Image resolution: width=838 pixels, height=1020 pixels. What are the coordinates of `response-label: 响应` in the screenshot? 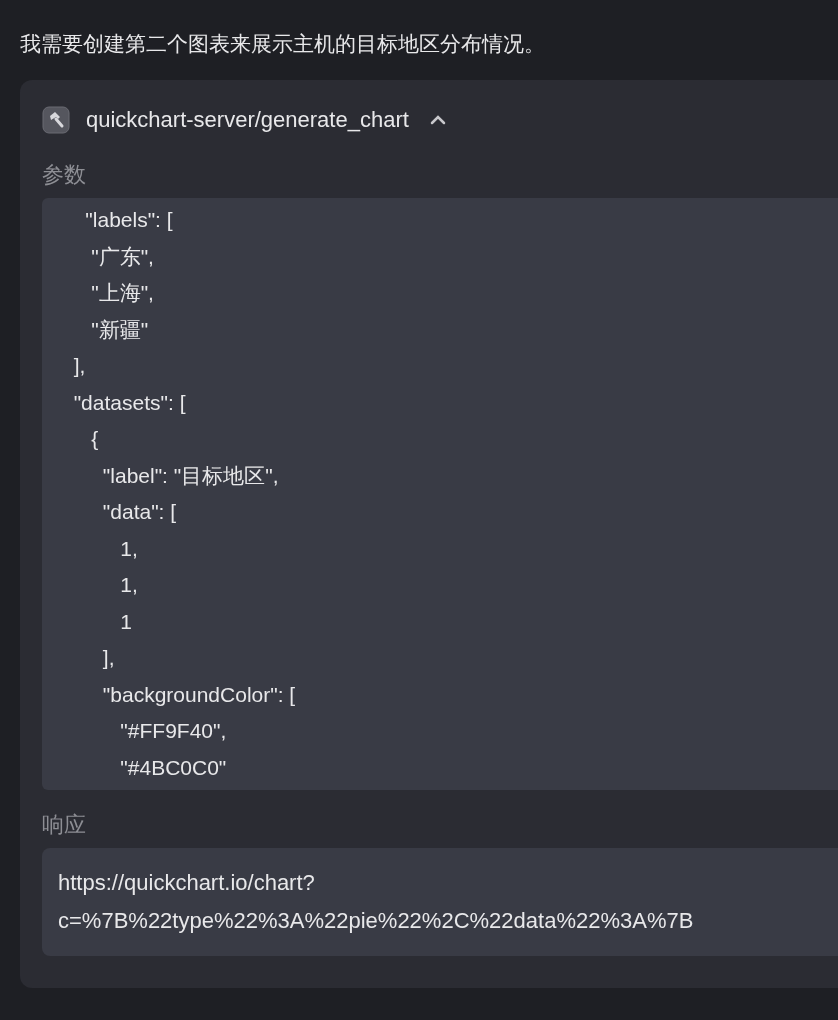 It's located at (64, 825).